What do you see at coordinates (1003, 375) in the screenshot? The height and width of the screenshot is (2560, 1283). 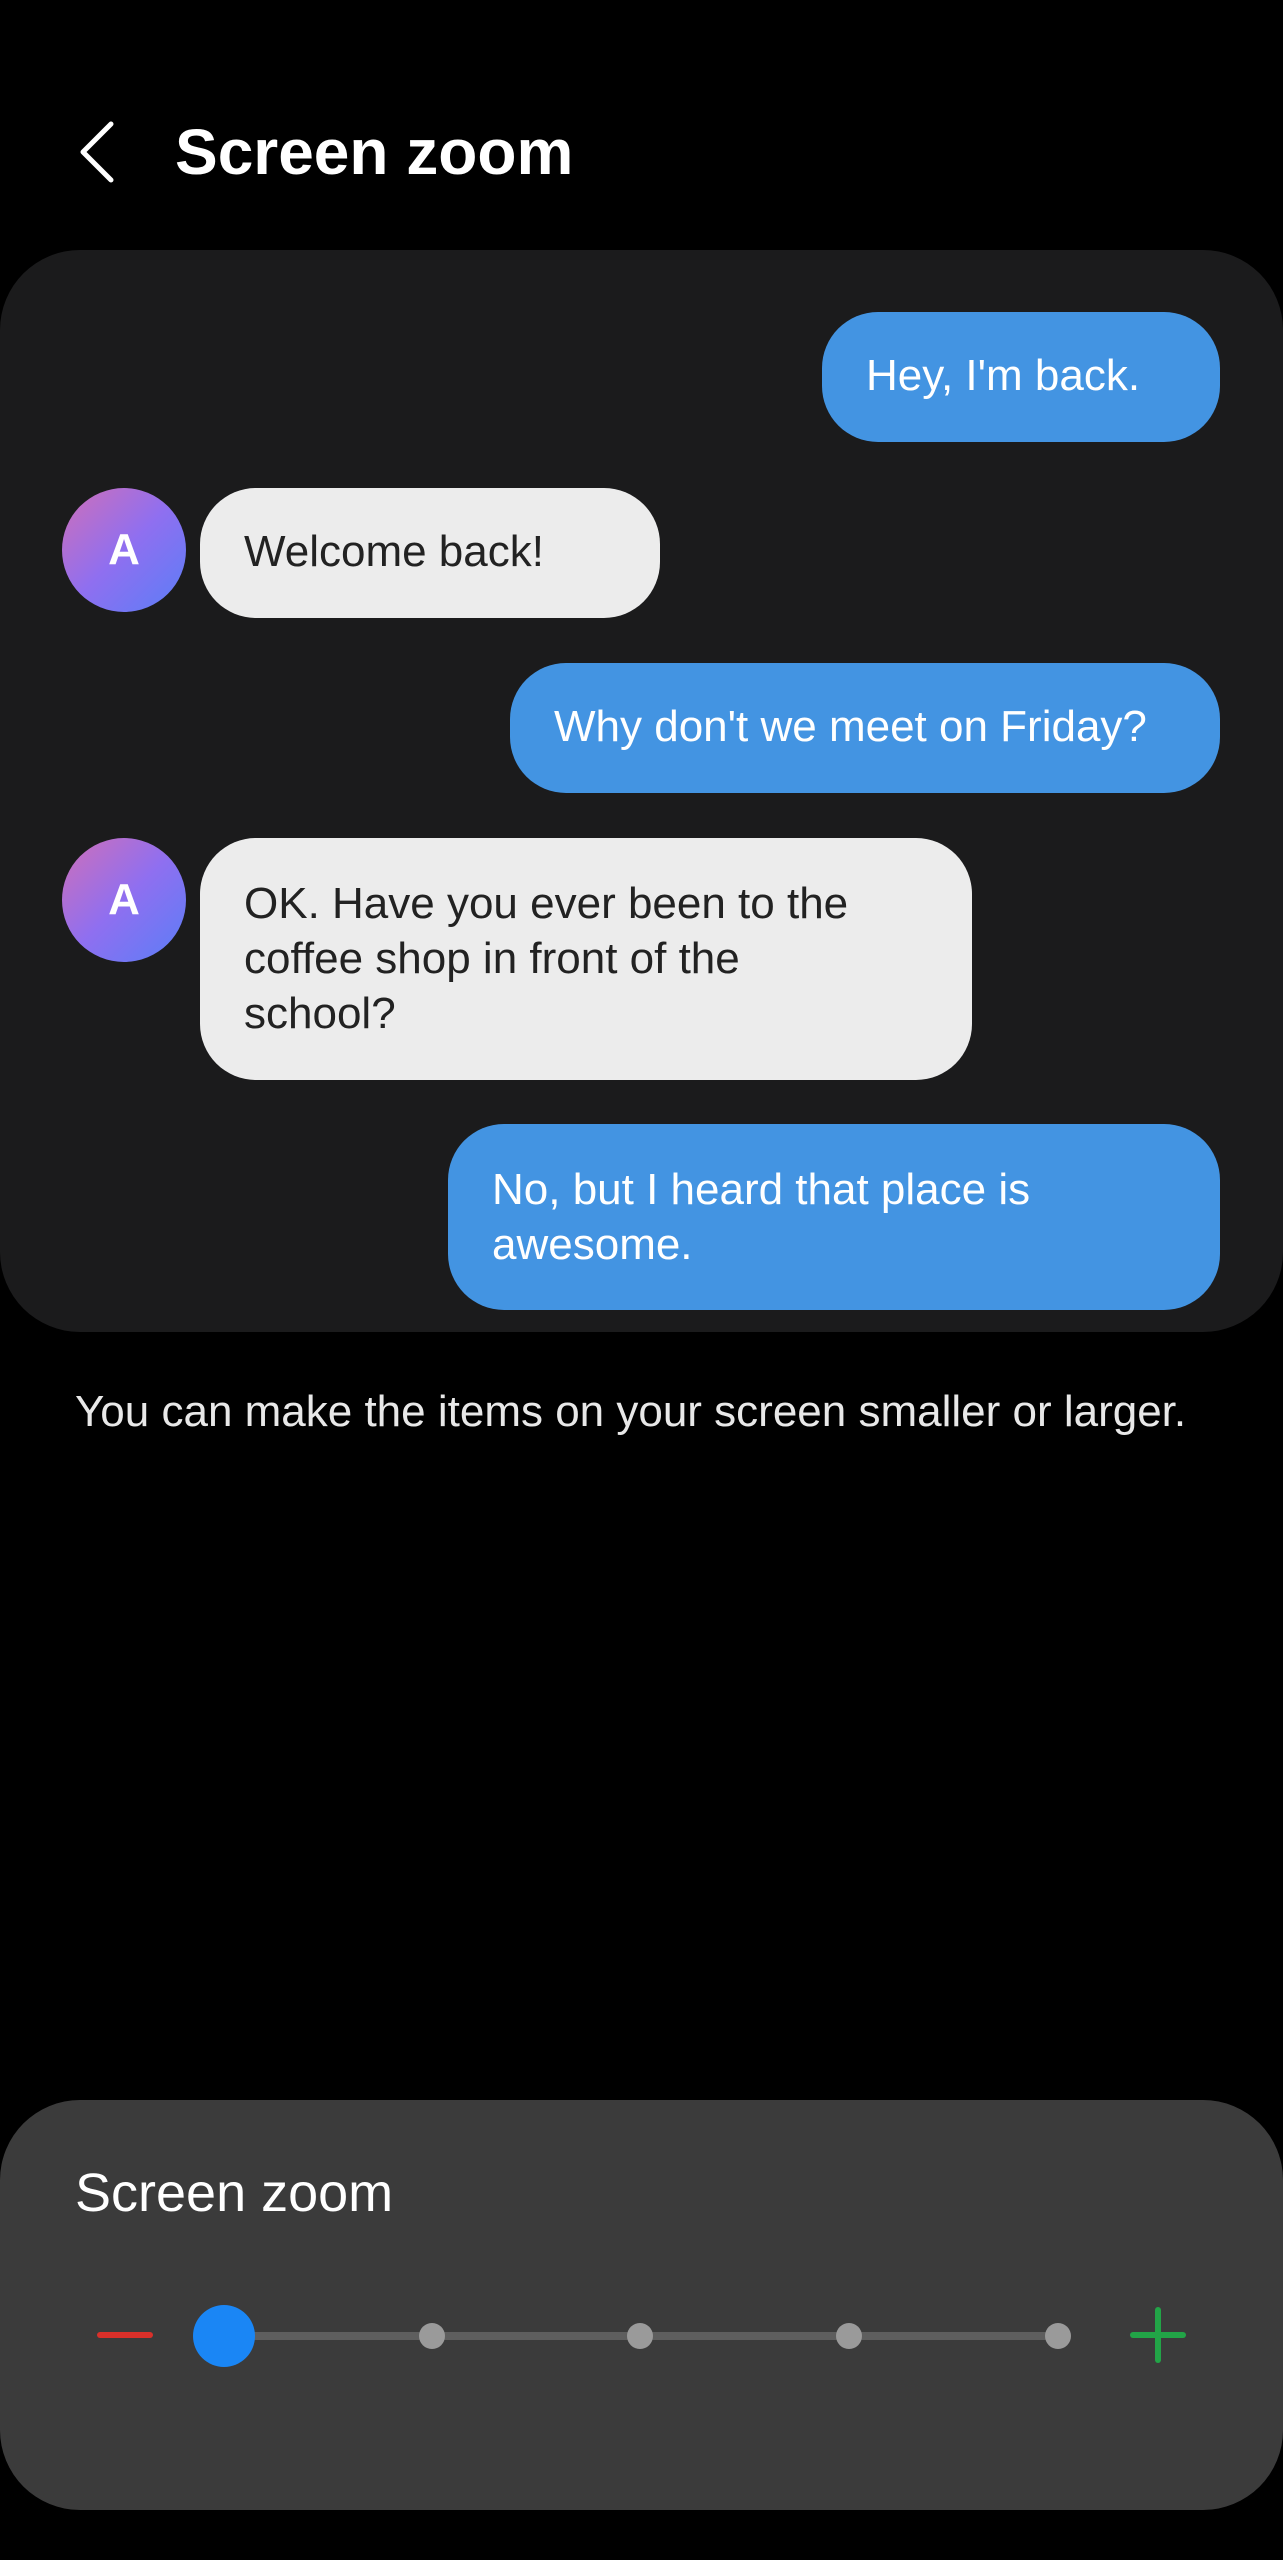 I see `message-text: Hey, I'm back.` at bounding box center [1003, 375].